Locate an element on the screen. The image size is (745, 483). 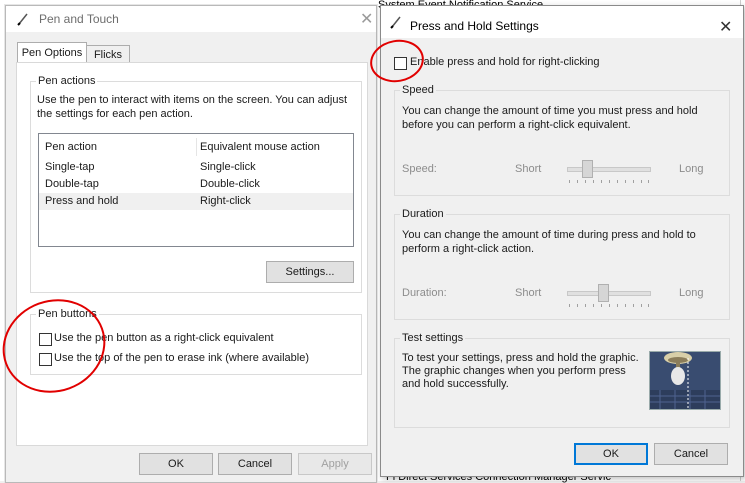
column-header-pen-action: Pen action is located at coordinates (71, 147).